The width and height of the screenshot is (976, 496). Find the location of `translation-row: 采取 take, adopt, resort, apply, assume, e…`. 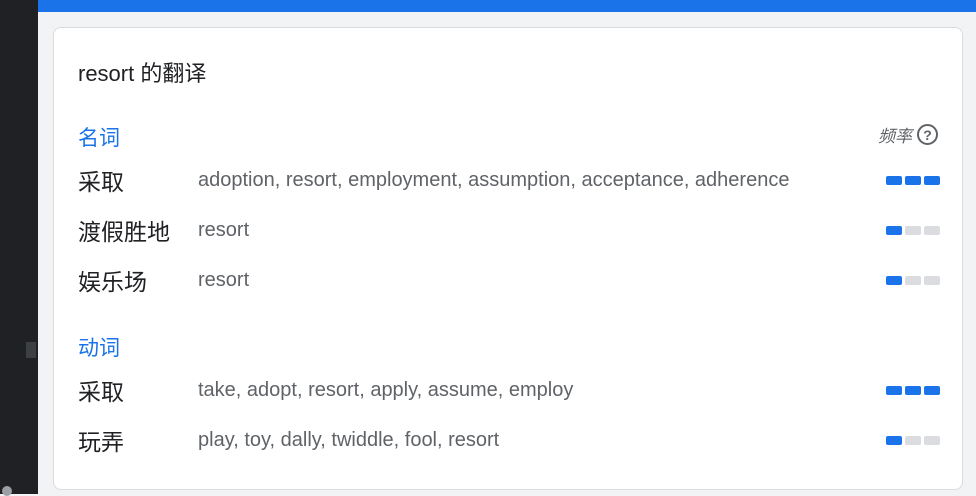

translation-row: 采取 take, adopt, resort, apply, assume, e… is located at coordinates (509, 390).